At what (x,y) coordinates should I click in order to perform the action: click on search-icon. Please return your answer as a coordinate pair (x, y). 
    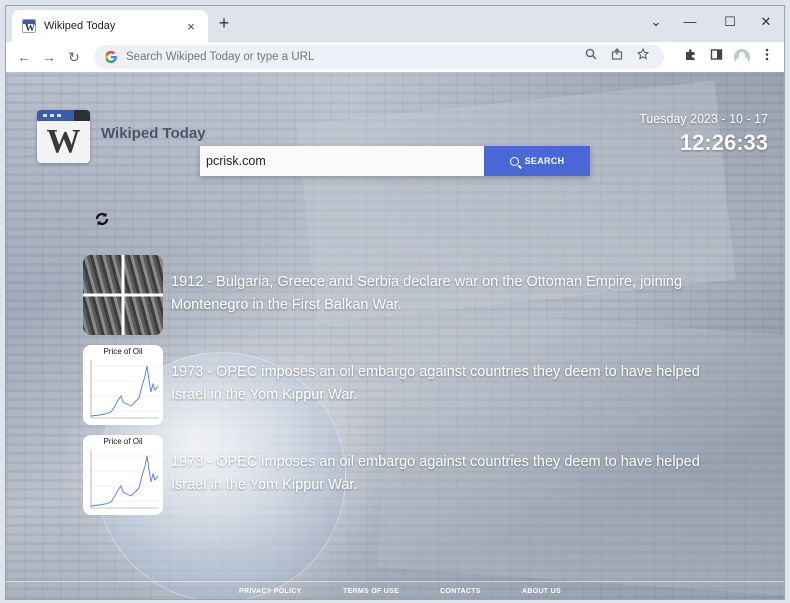
    Looking at the image, I should click on (514, 161).